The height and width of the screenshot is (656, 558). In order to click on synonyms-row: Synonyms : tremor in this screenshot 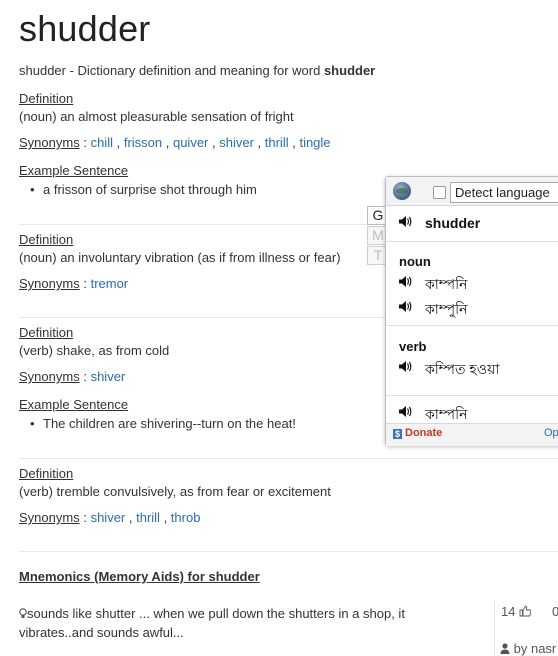, I will do `click(74, 283)`.